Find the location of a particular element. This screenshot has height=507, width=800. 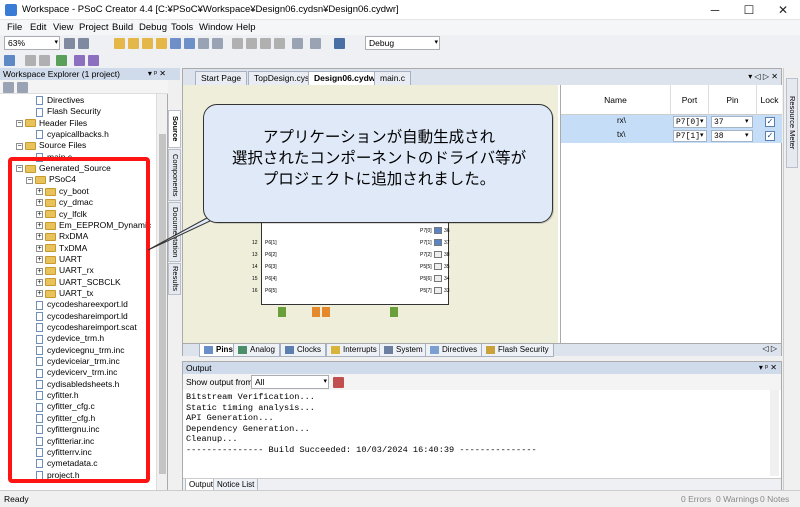

tree-file: Directives is located at coordinates (60, 100).